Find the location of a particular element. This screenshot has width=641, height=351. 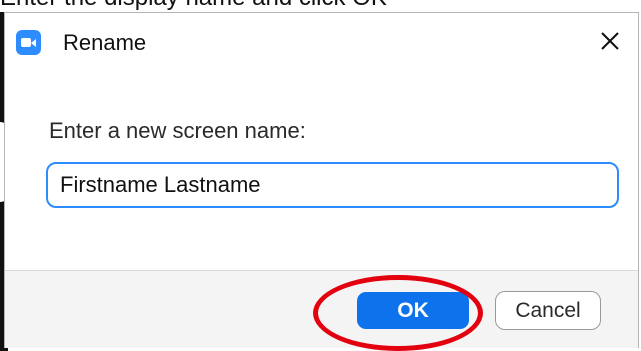

top-caption: Enter the display name and click OK is located at coordinates (320, 6).